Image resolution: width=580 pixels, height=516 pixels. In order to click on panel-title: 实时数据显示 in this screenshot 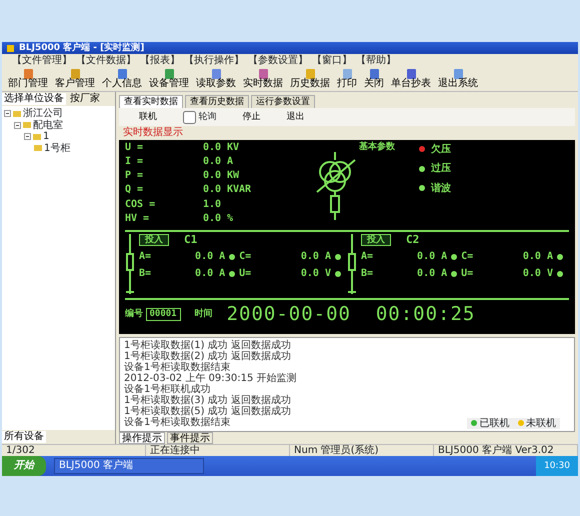, I will do `click(153, 133)`.